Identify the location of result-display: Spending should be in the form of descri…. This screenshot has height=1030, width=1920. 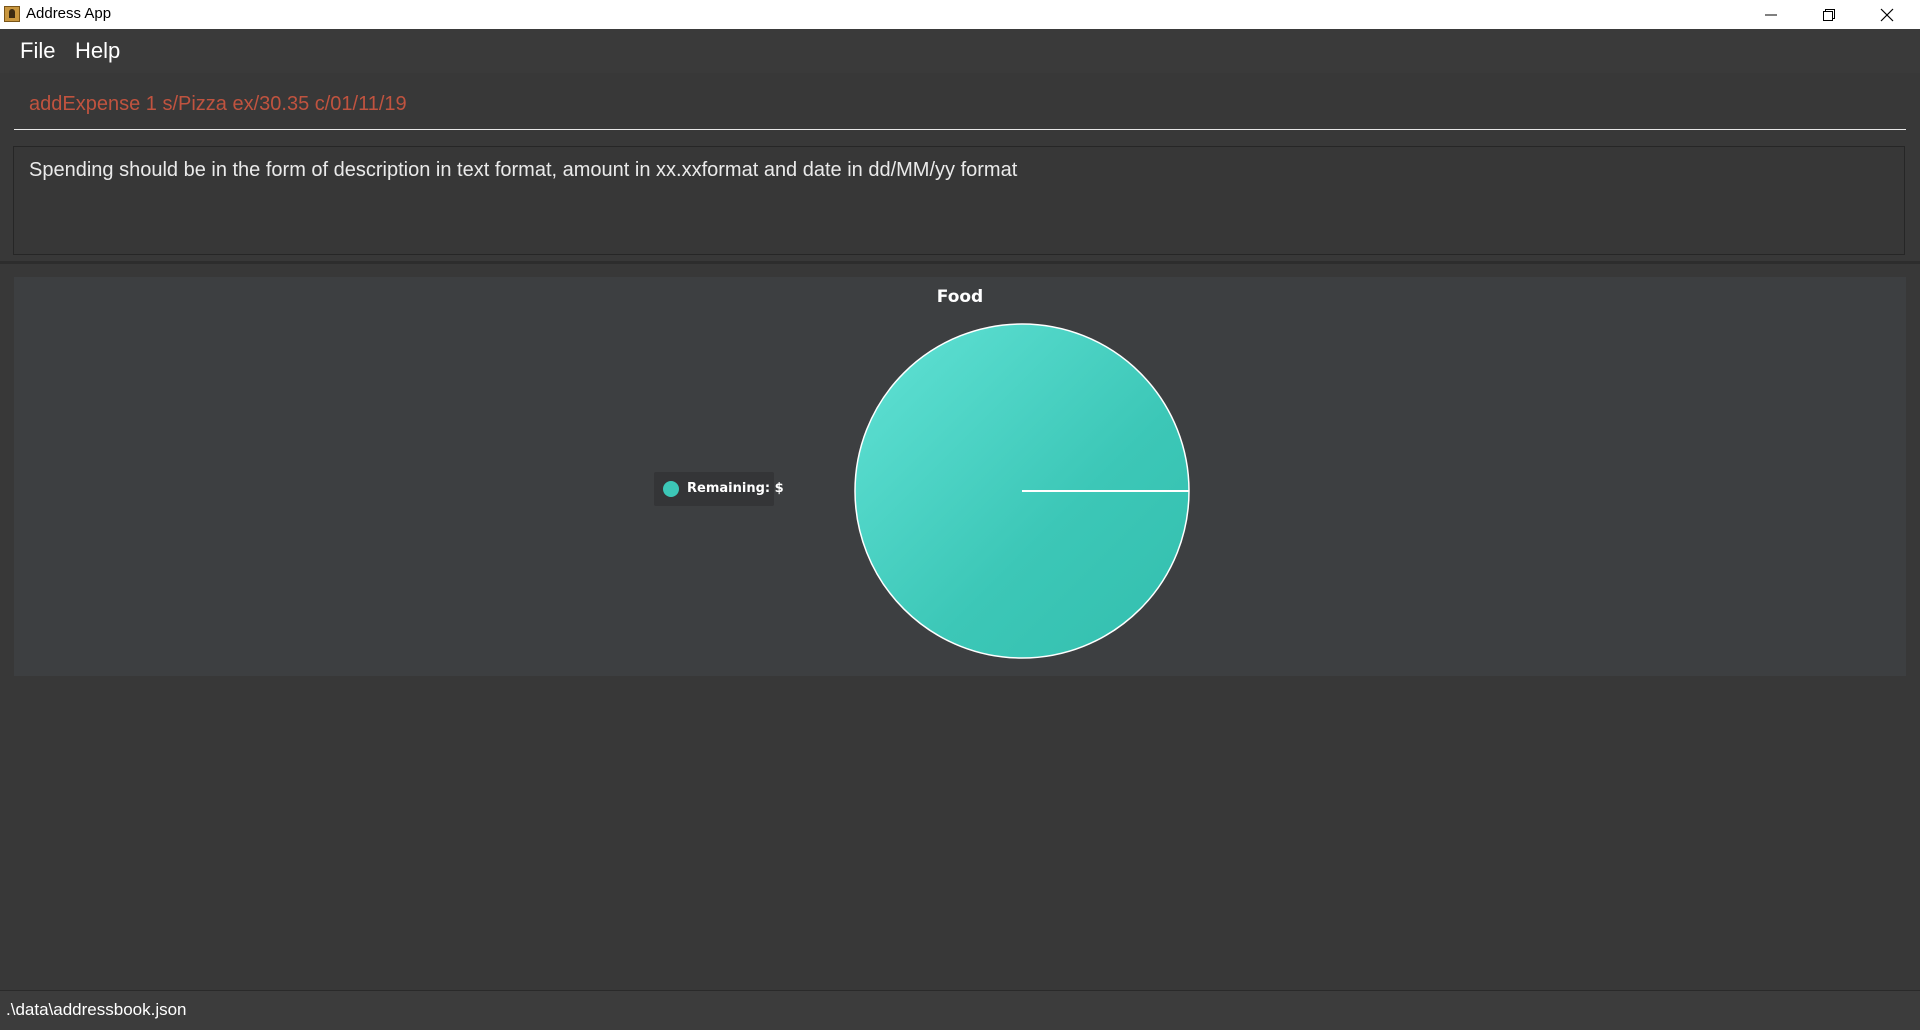
(959, 200).